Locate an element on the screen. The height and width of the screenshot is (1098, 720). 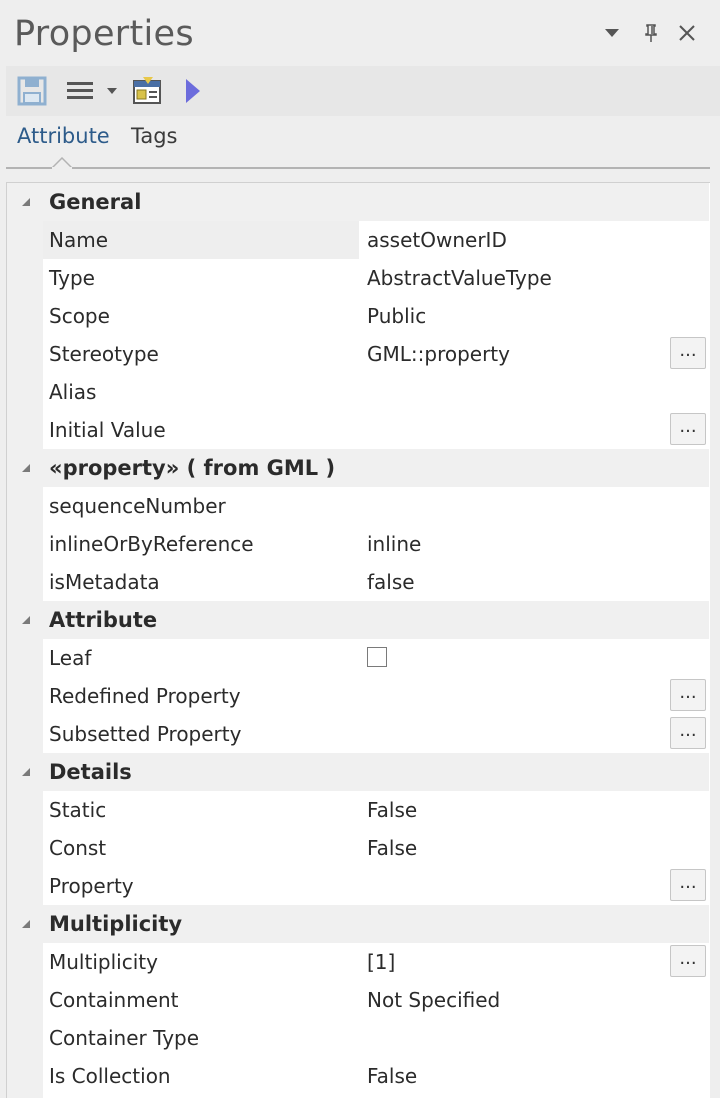
property-name: Scope is located at coordinates (79, 316).